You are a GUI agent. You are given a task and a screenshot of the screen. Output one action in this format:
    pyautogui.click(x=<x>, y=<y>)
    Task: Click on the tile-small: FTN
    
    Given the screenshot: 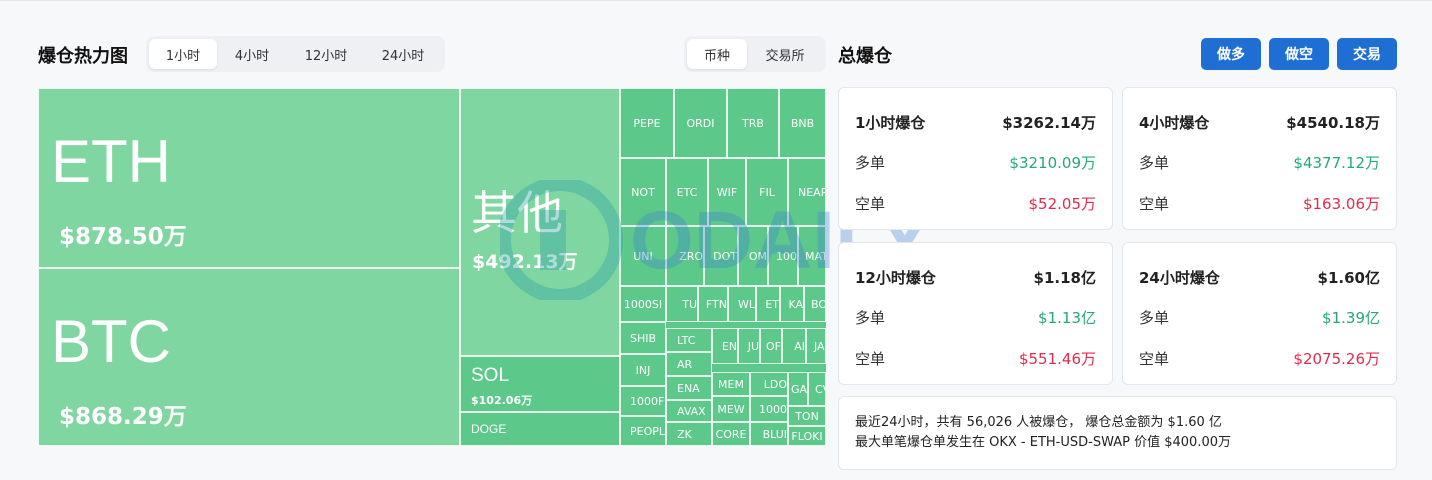 What is the action you would take?
    pyautogui.click(x=713, y=304)
    